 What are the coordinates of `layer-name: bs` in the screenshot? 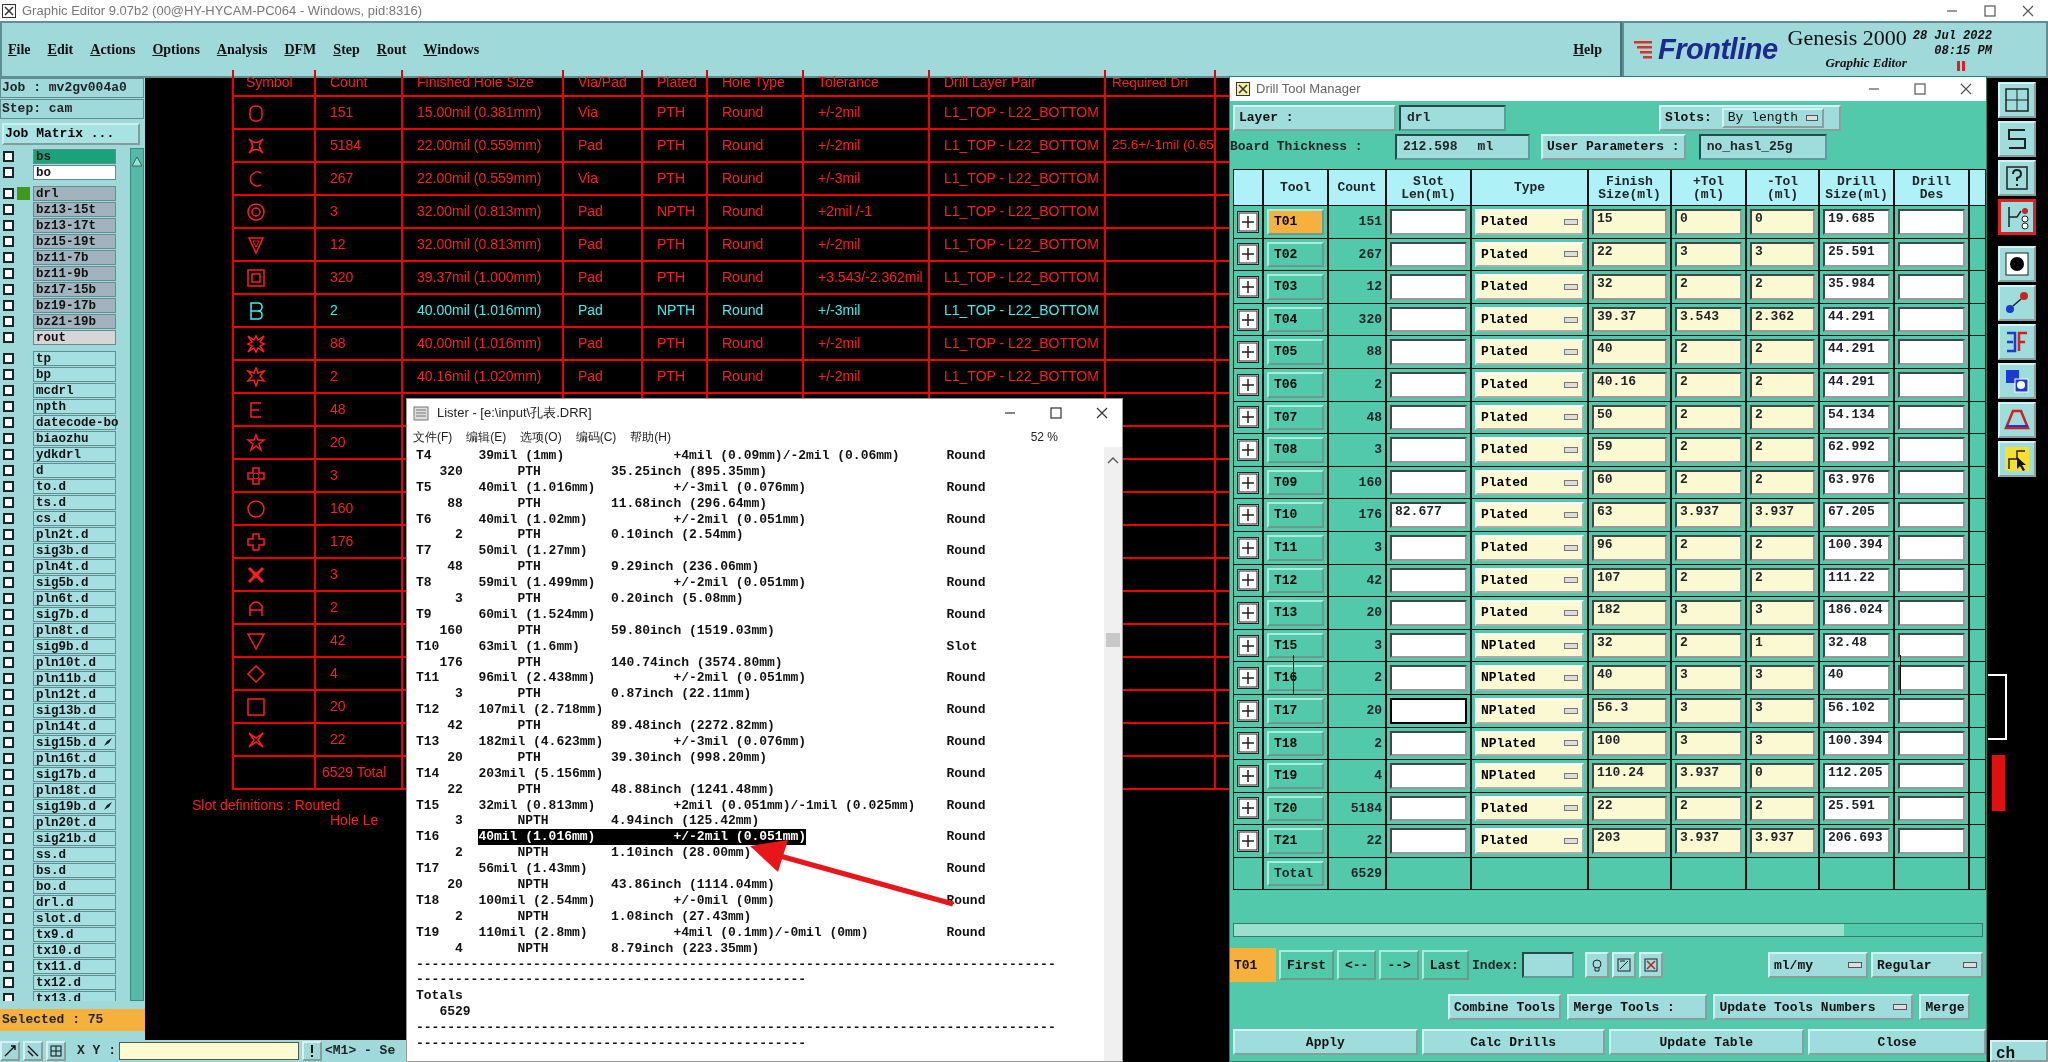 It's located at (74, 156).